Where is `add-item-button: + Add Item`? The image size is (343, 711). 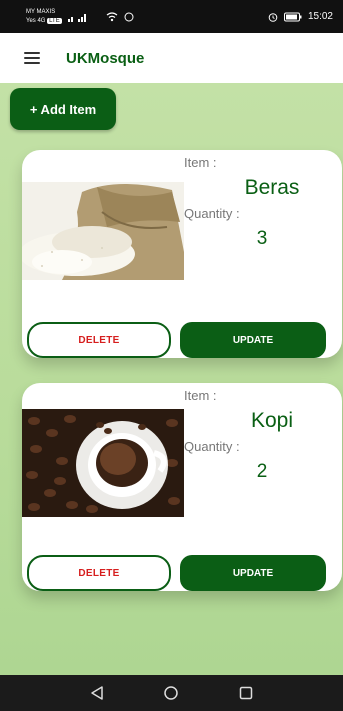 add-item-button: + Add Item is located at coordinates (63, 109).